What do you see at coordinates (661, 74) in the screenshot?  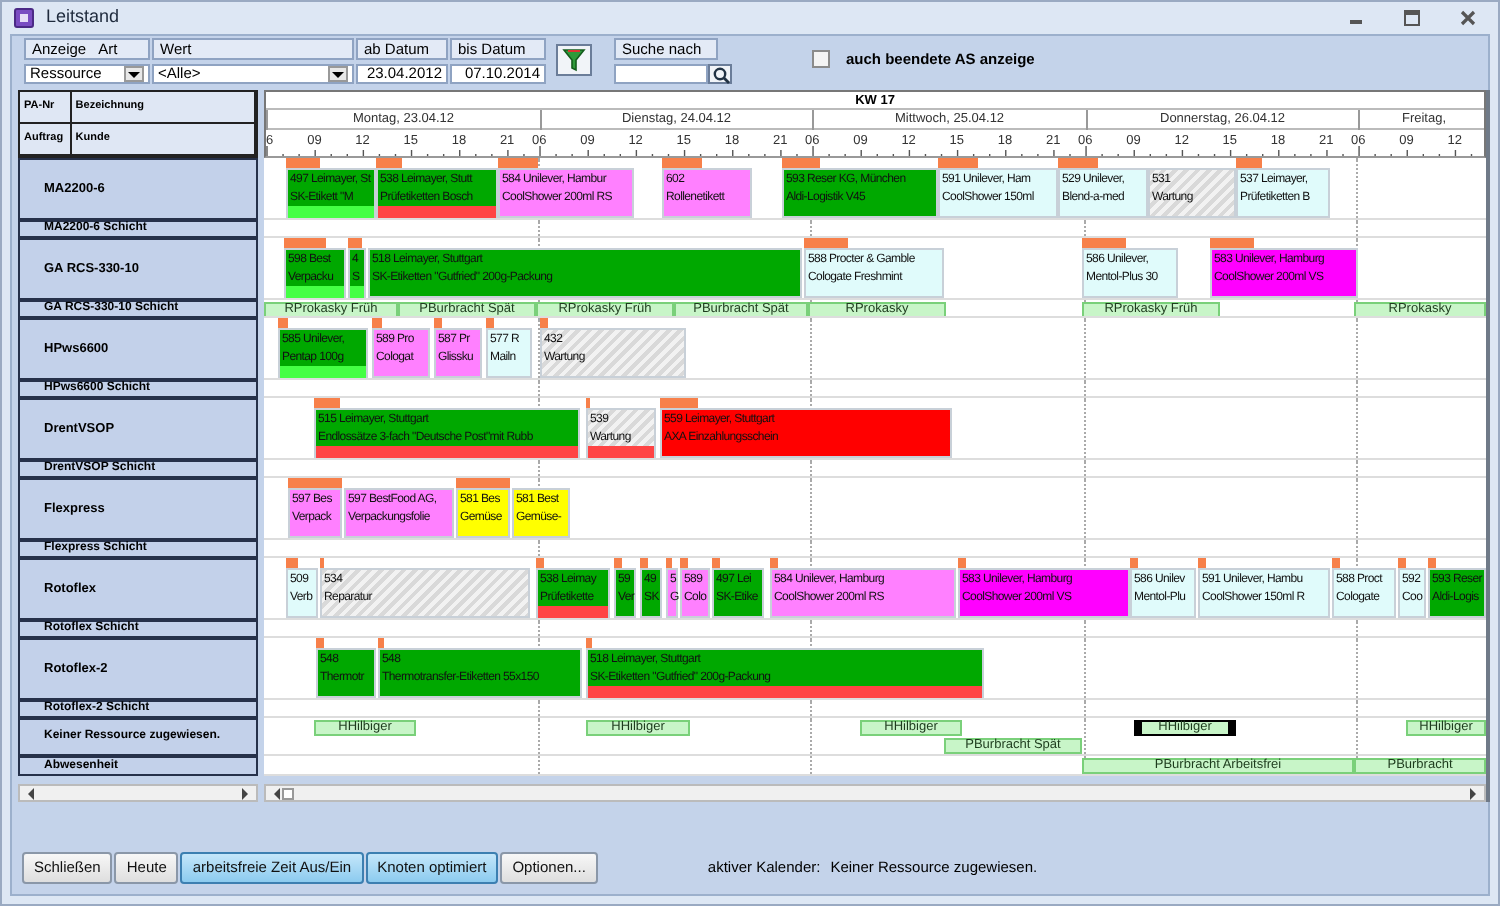 I see `search-field` at bounding box center [661, 74].